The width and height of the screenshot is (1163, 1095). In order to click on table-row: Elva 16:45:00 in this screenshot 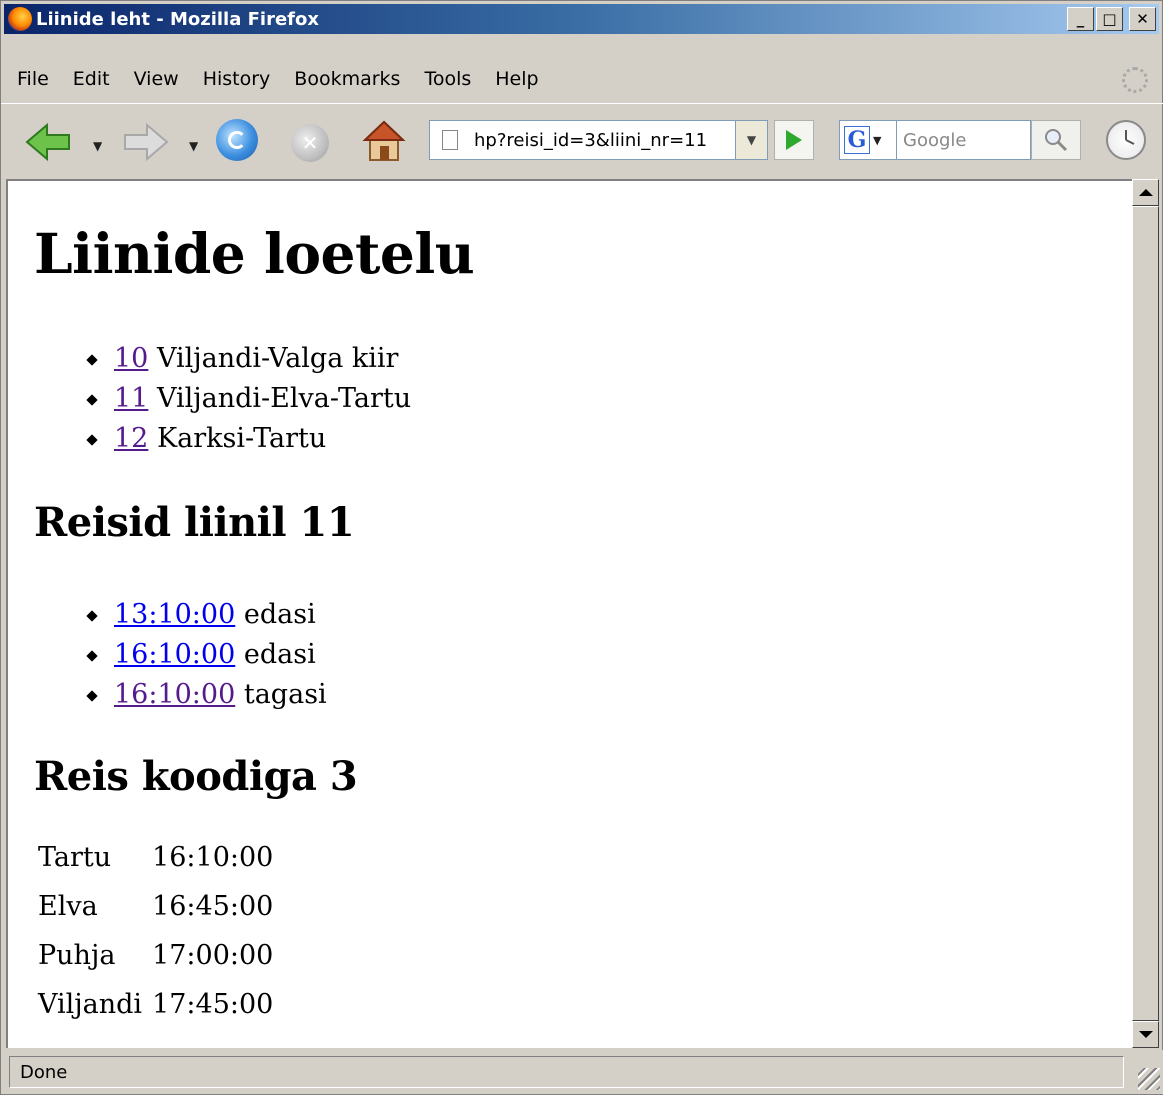, I will do `click(156, 906)`.